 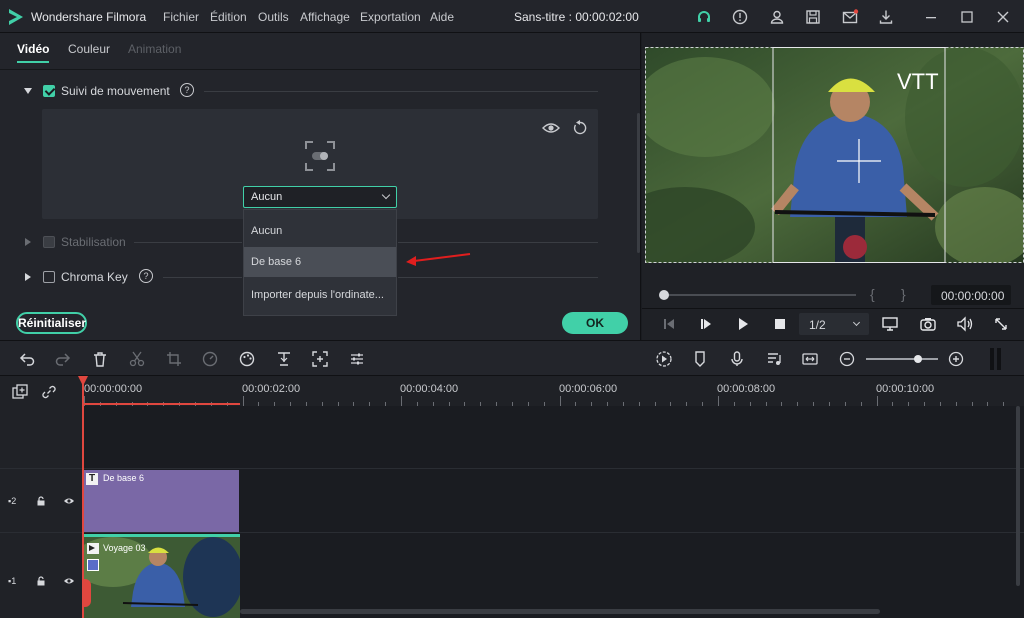 I want to click on menu-aide: Aide, so click(x=442, y=17).